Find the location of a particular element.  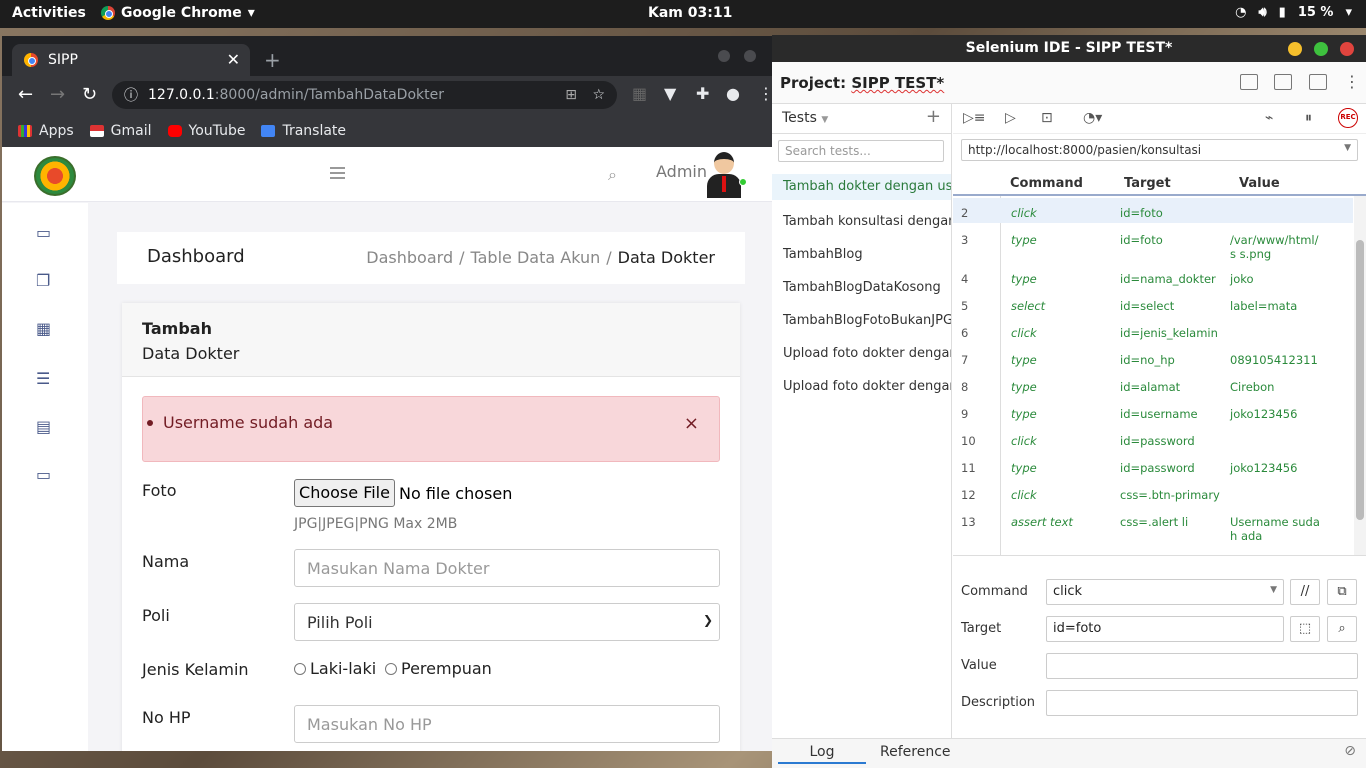

new-tab-button: + is located at coordinates (272, 60).